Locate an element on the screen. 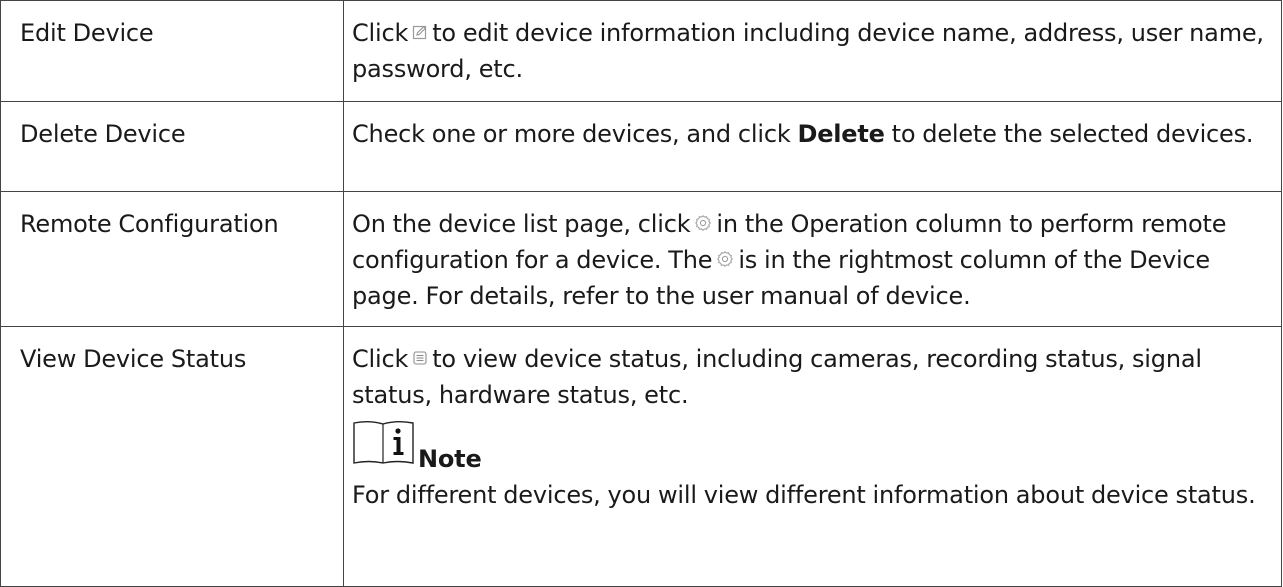  delete-keyword: Delete is located at coordinates (841, 134).